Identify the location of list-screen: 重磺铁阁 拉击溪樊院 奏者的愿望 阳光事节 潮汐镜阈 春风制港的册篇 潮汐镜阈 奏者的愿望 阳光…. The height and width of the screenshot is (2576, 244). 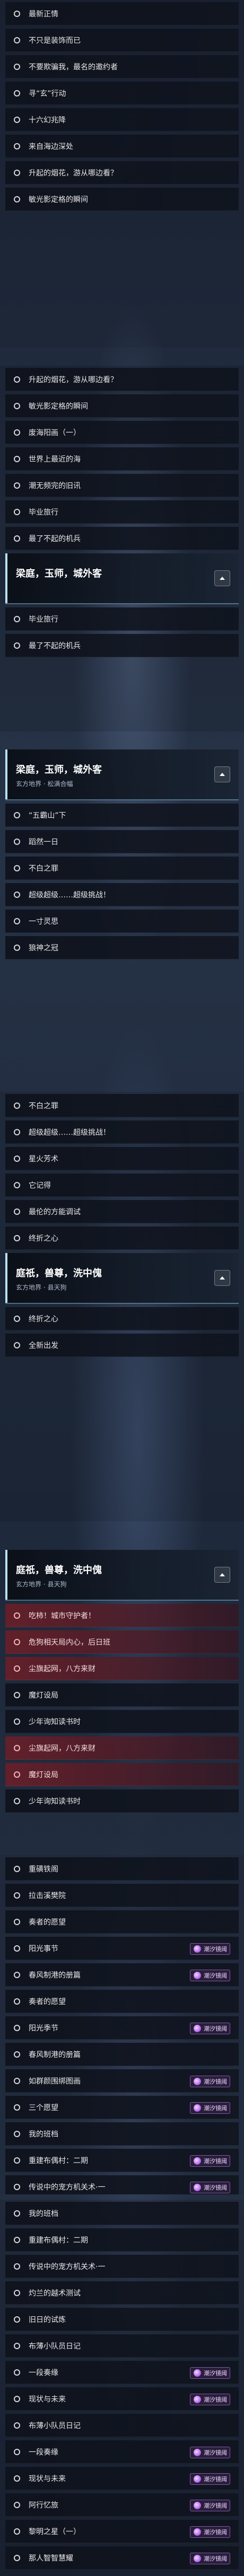
(122, 2024).